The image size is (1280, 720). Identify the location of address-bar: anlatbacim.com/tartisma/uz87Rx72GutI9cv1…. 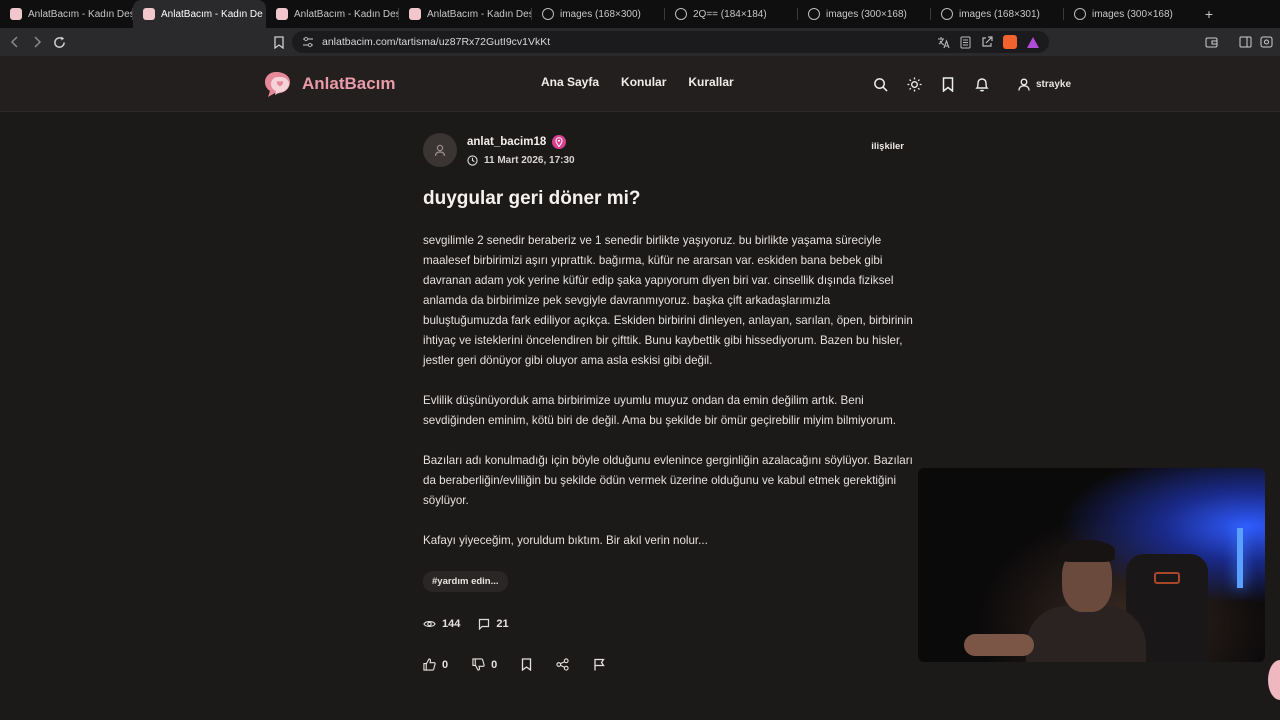
(670, 42).